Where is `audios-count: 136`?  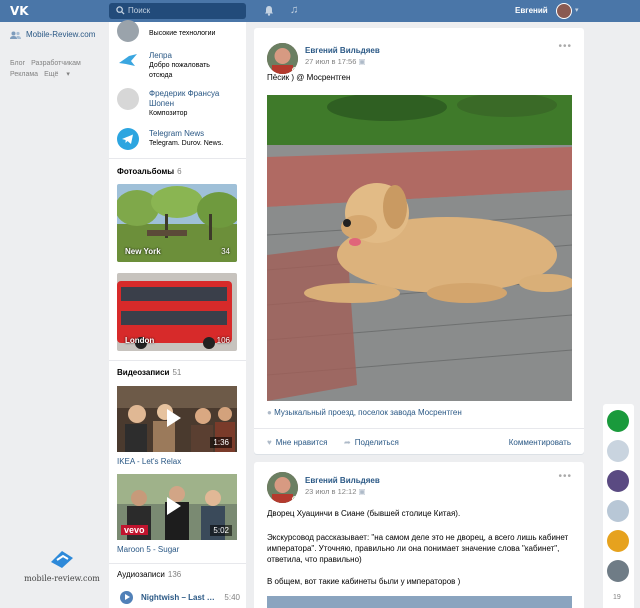
audios-count: 136 is located at coordinates (174, 574).